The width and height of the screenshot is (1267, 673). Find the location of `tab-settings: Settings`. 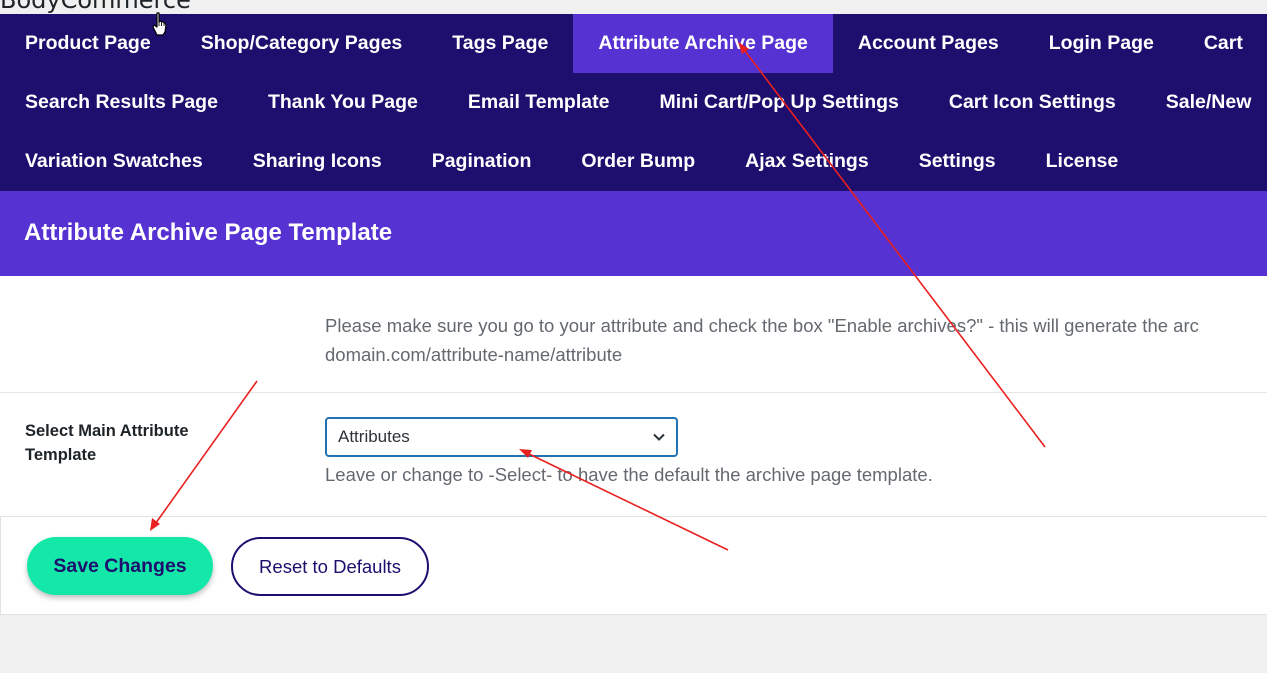

tab-settings: Settings is located at coordinates (957, 161).